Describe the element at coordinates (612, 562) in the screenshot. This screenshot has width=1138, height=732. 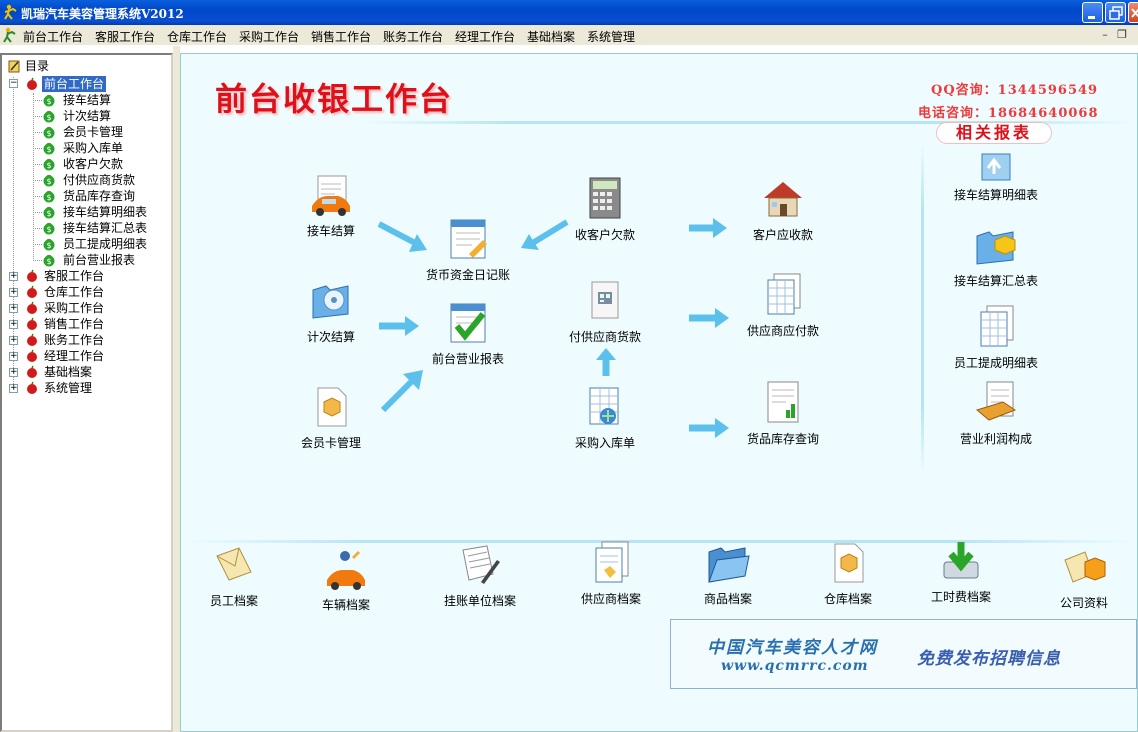
I see `supplier-doc-icon` at that location.